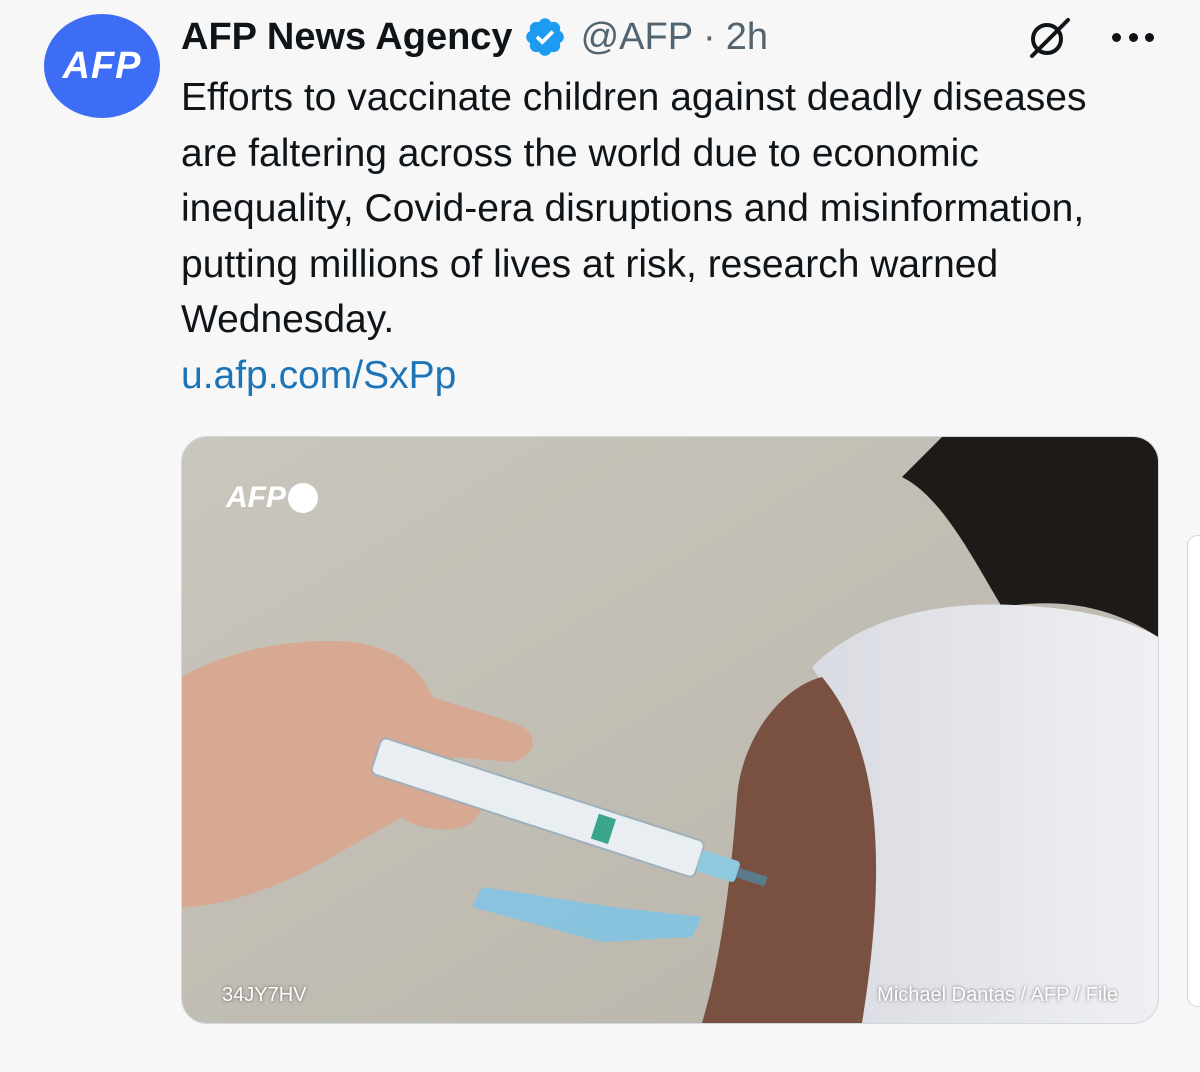 The width and height of the screenshot is (1200, 1072). I want to click on photo-credit: Michael Dantas / AFP / File, so click(997, 995).